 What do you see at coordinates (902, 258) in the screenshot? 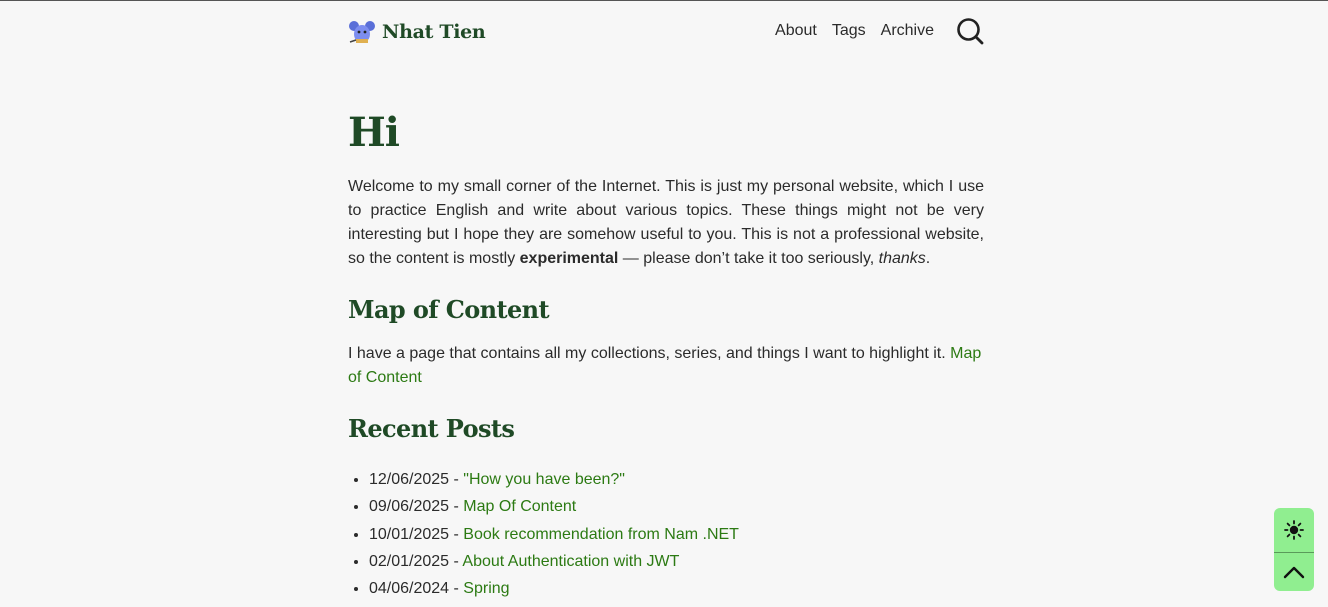
I see `intro-italic: thanks` at bounding box center [902, 258].